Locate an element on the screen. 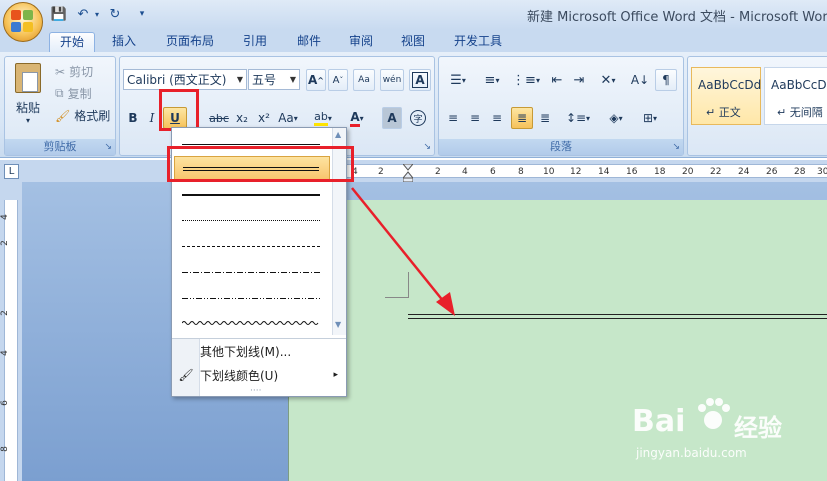  underline-wavy is located at coordinates (252, 325).